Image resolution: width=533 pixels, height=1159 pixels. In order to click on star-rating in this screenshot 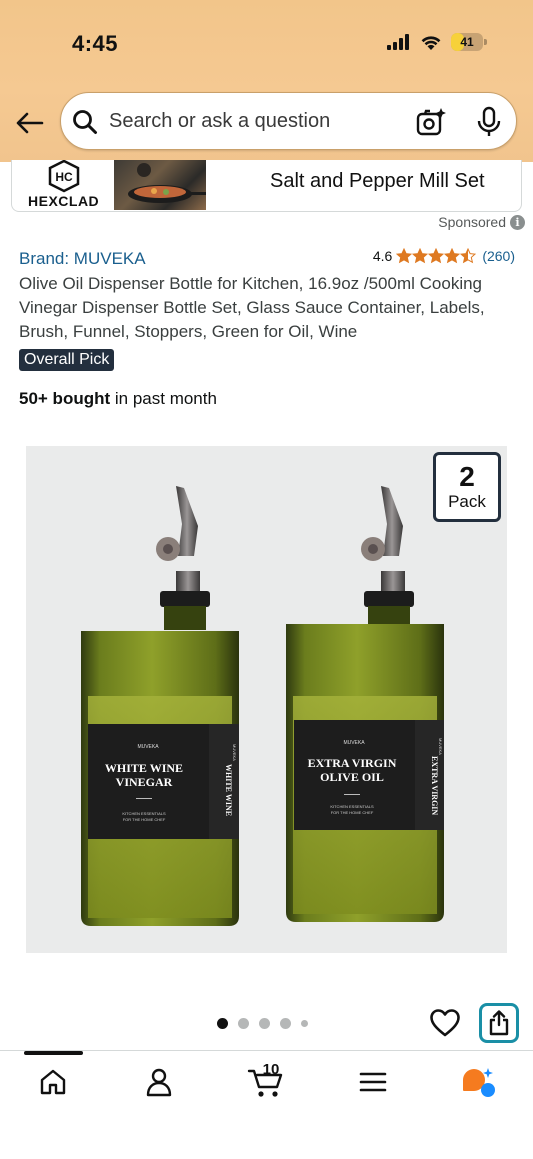, I will do `click(436, 256)`.